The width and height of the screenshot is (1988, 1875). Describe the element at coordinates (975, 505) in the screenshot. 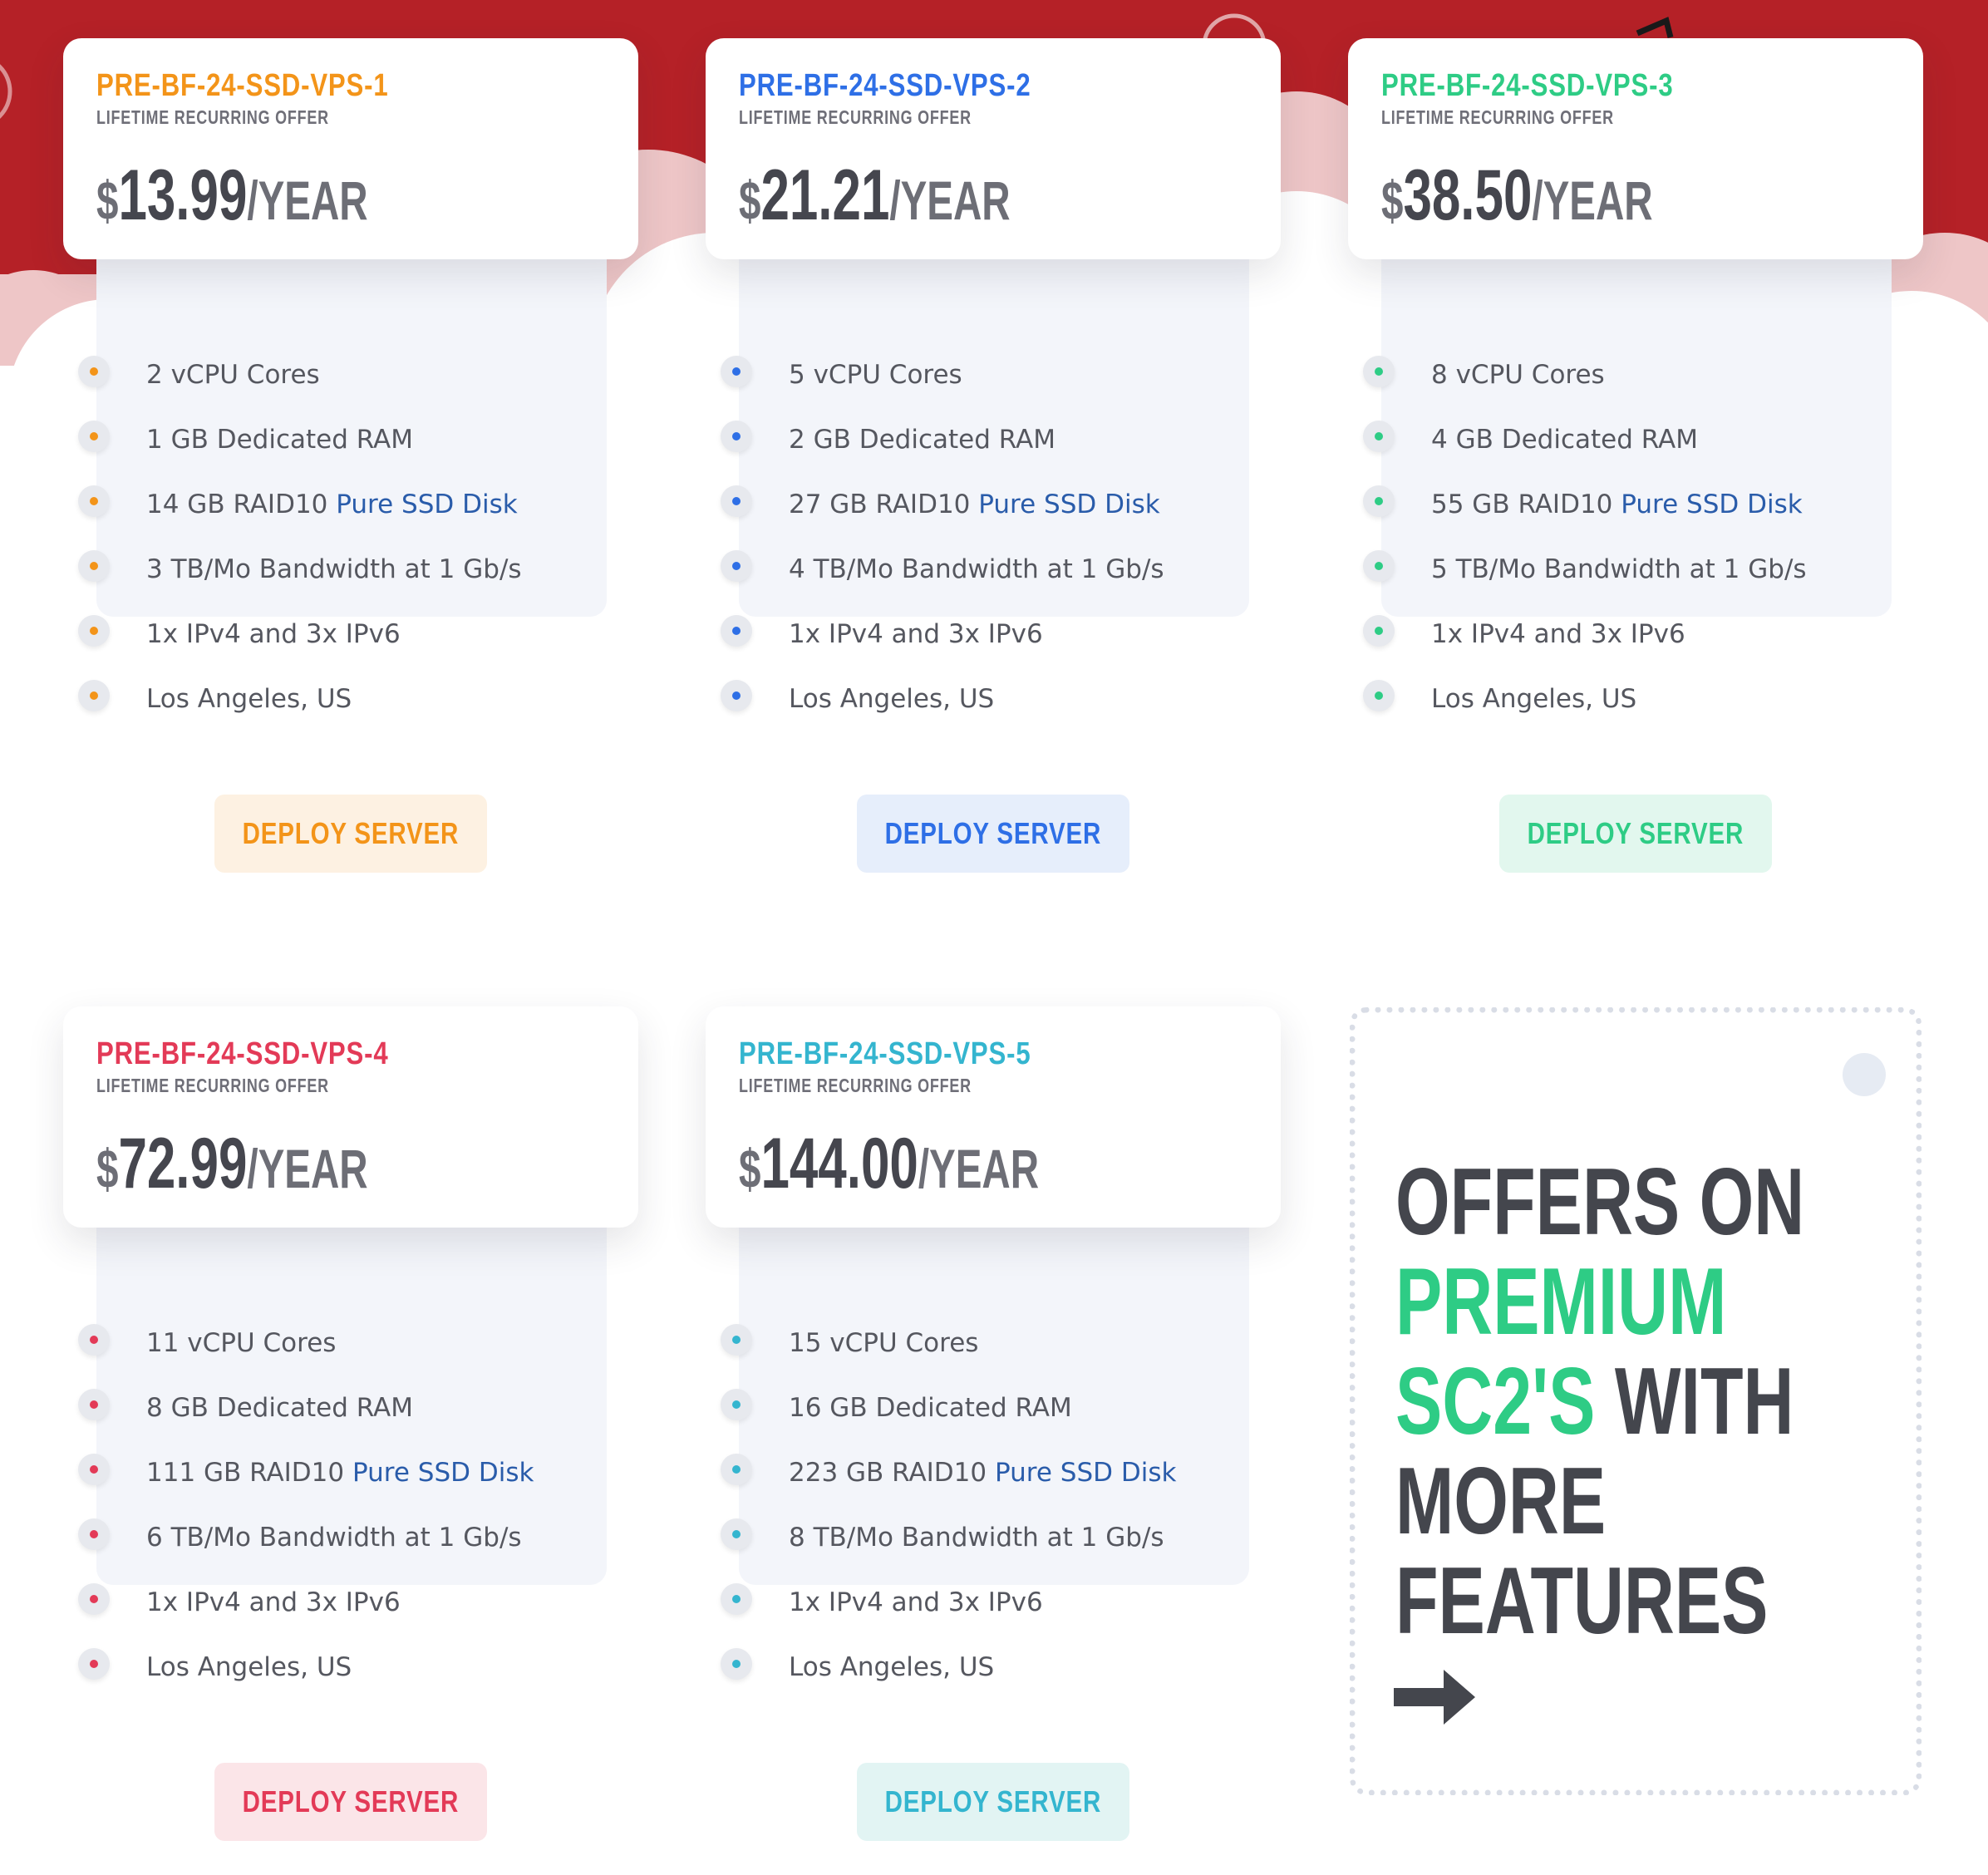

I see `feature-disk: 27 GB RAID10 Pure SSD Disk` at that location.